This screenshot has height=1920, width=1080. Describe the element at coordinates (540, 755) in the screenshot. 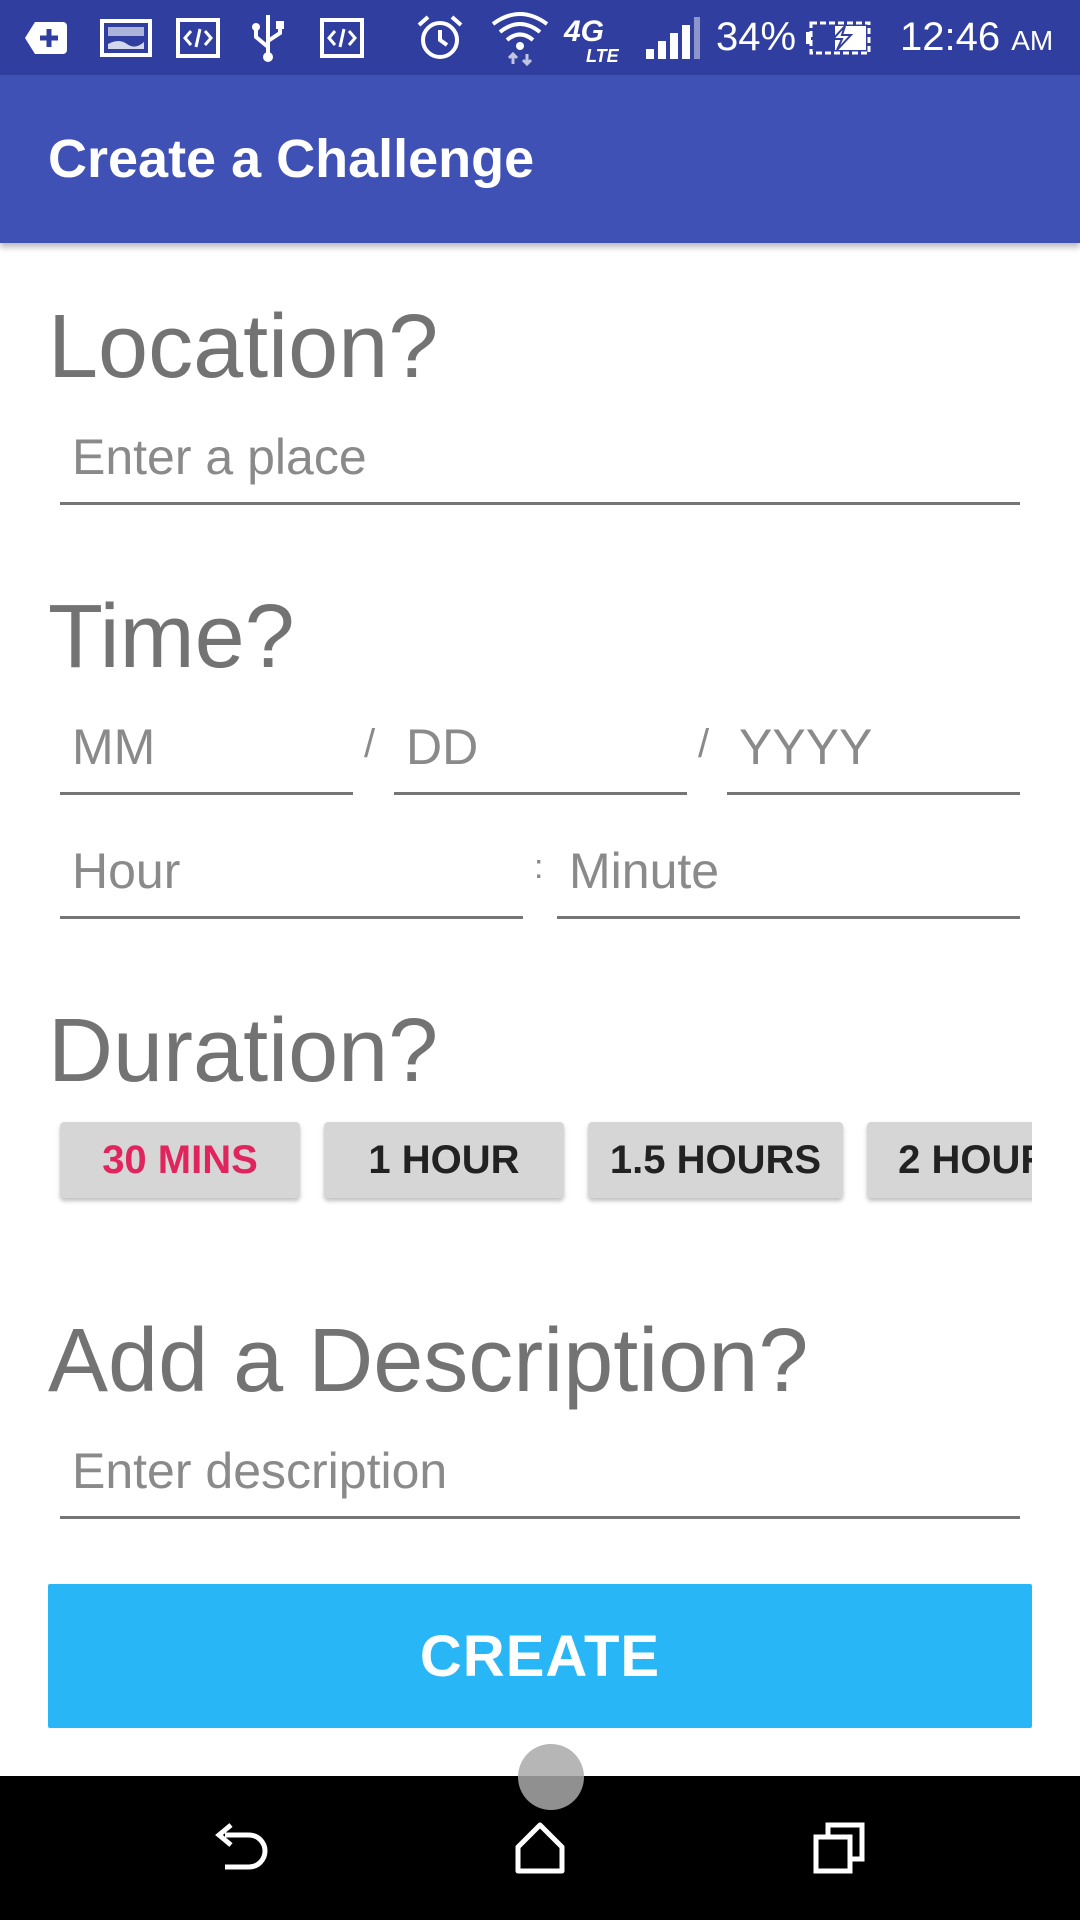

I see `day-input` at that location.